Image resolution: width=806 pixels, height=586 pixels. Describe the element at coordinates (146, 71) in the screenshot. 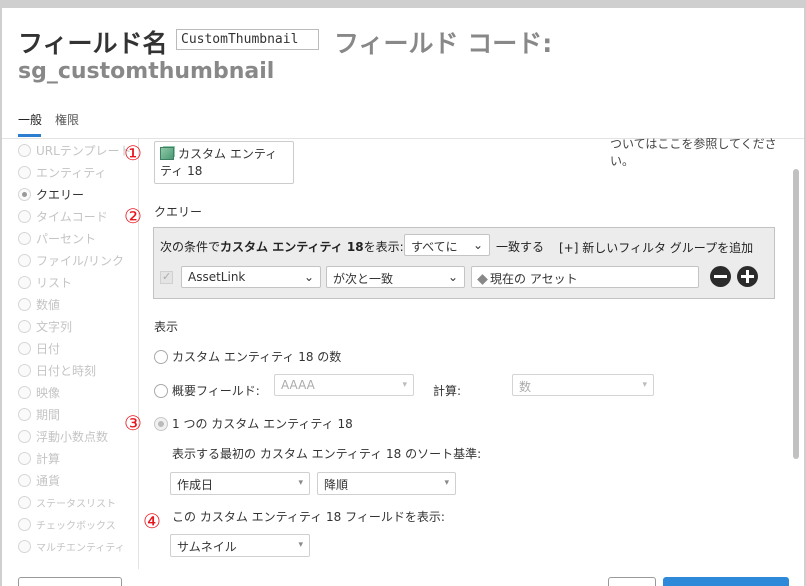

I see `field-code-value: sg_customthumbnail` at that location.